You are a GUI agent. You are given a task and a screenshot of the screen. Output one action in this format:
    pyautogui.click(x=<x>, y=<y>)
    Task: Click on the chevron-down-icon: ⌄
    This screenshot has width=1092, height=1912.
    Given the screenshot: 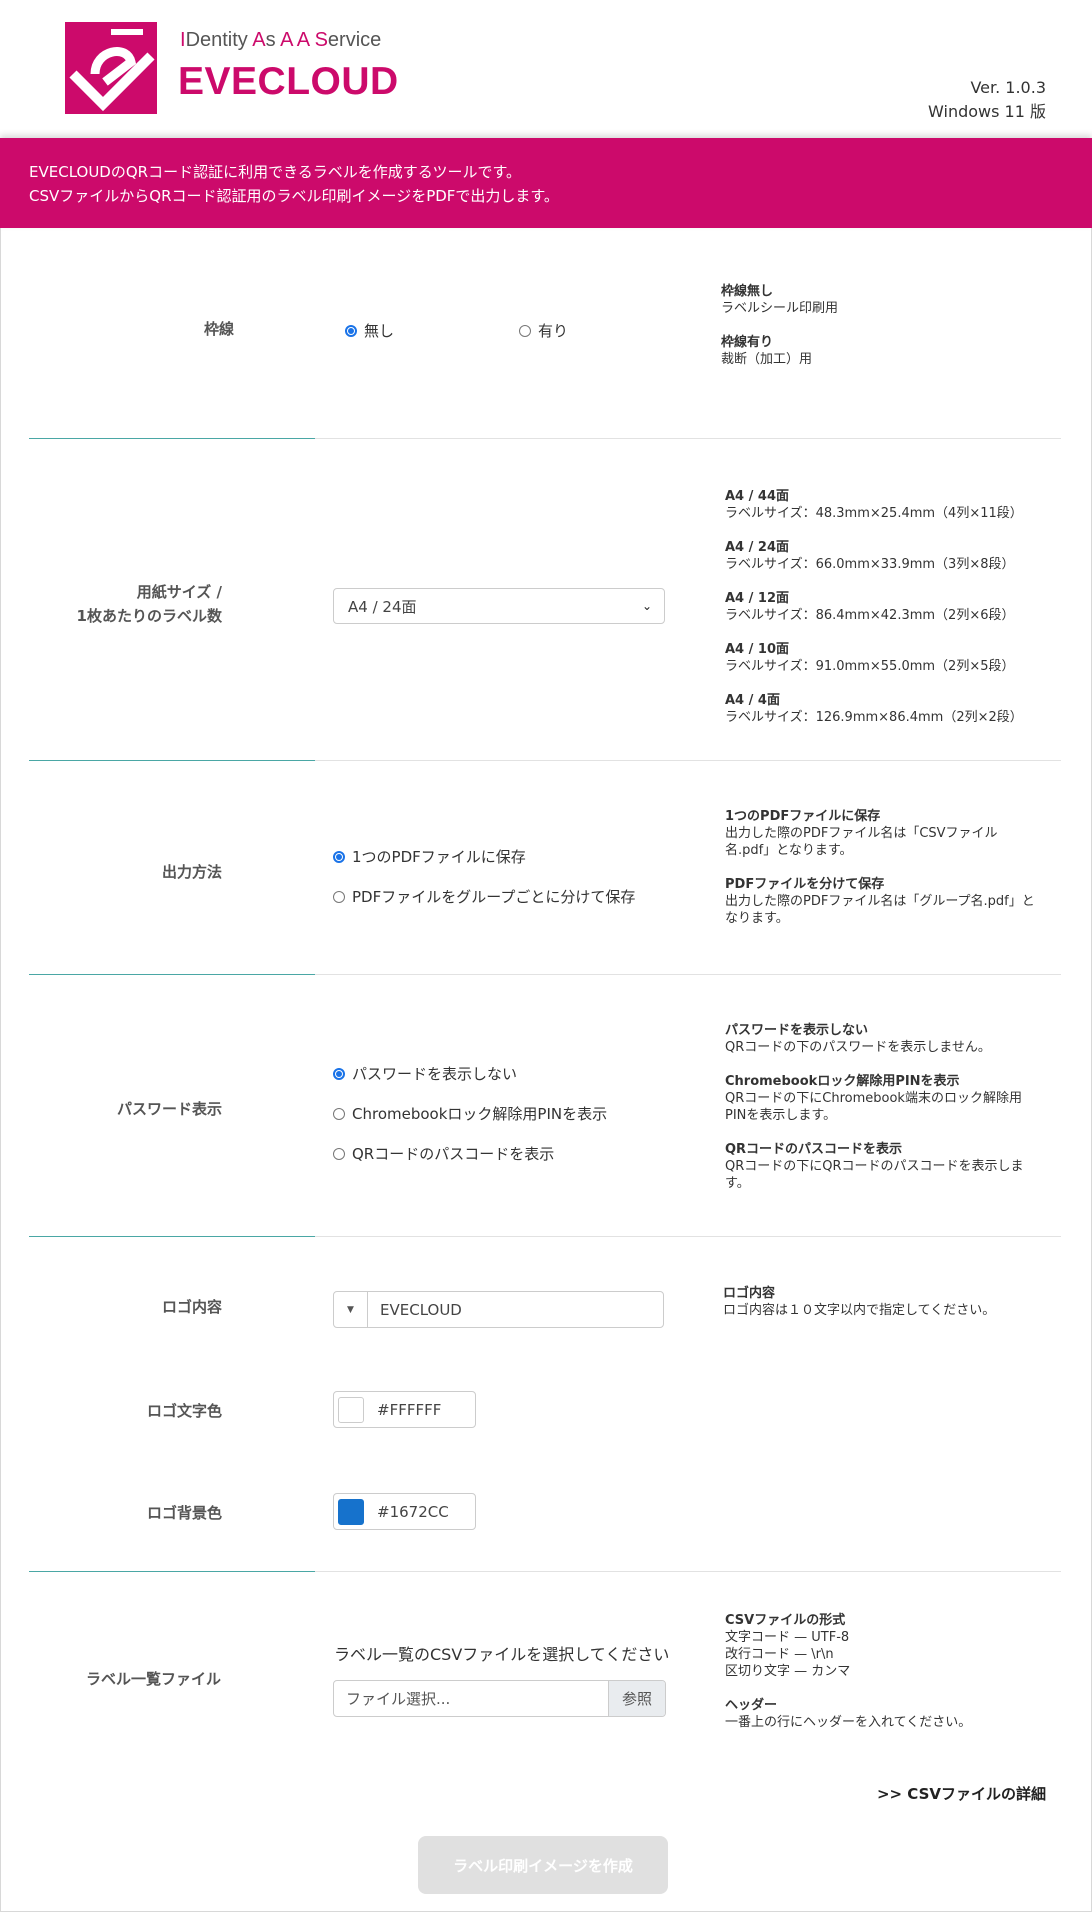 What is the action you would take?
    pyautogui.click(x=646, y=606)
    